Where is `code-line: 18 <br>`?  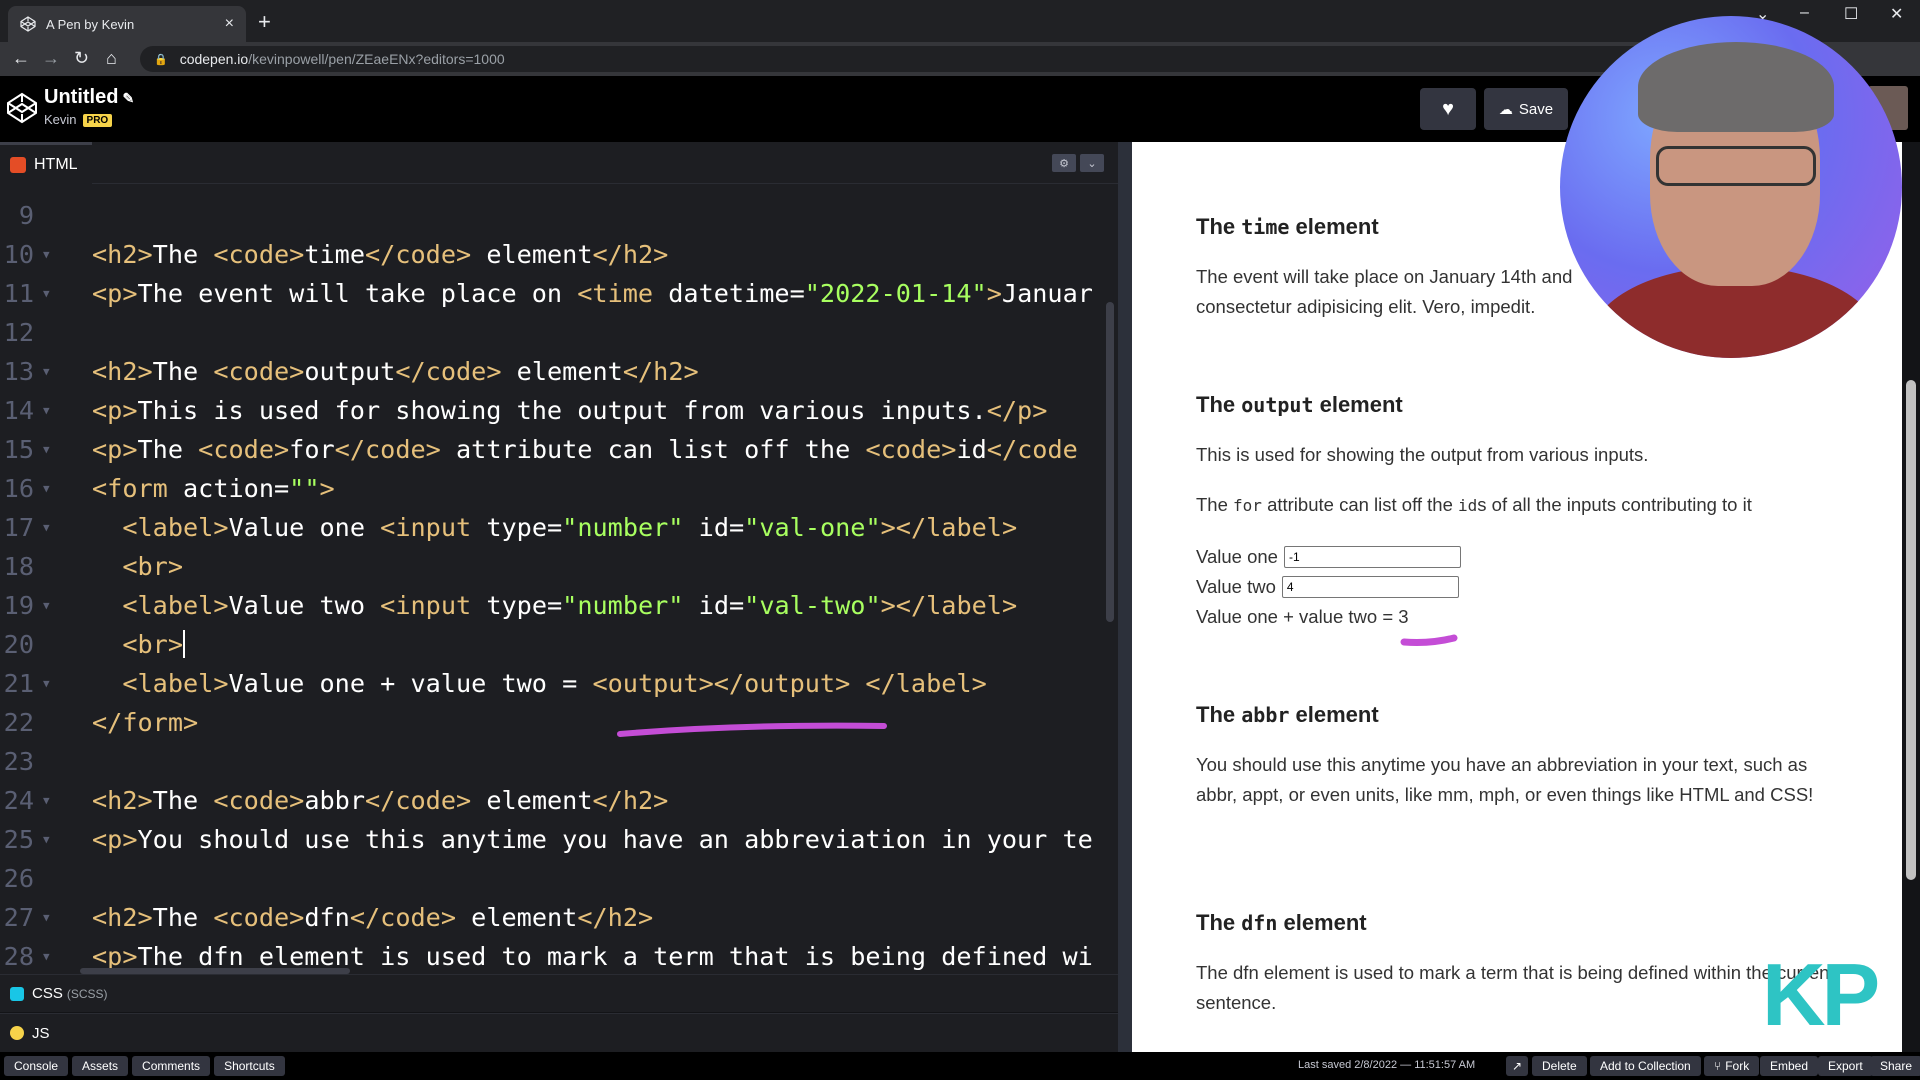 code-line: 18 <br> is located at coordinates (559, 566).